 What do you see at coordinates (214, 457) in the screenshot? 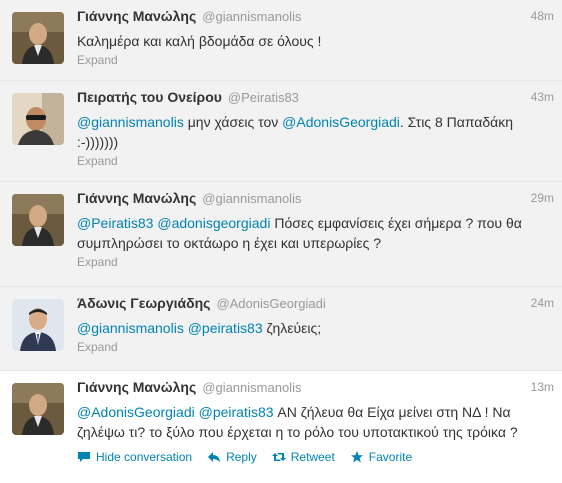
I see `reply-icon` at bounding box center [214, 457].